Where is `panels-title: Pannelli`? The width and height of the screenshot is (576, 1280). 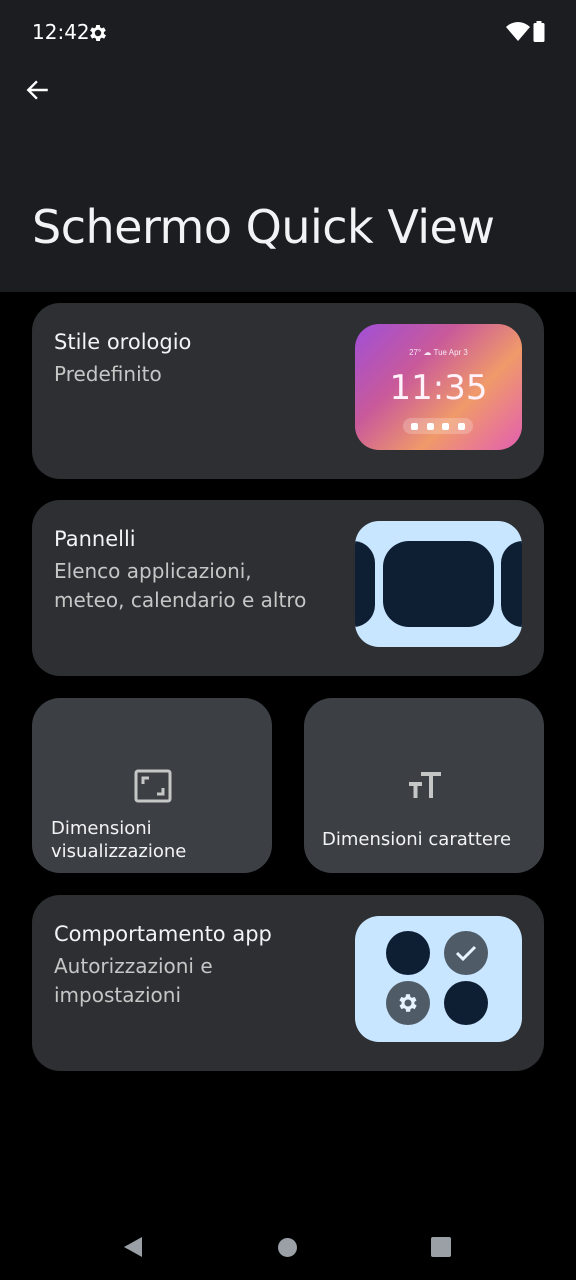 panels-title: Pannelli is located at coordinates (95, 539).